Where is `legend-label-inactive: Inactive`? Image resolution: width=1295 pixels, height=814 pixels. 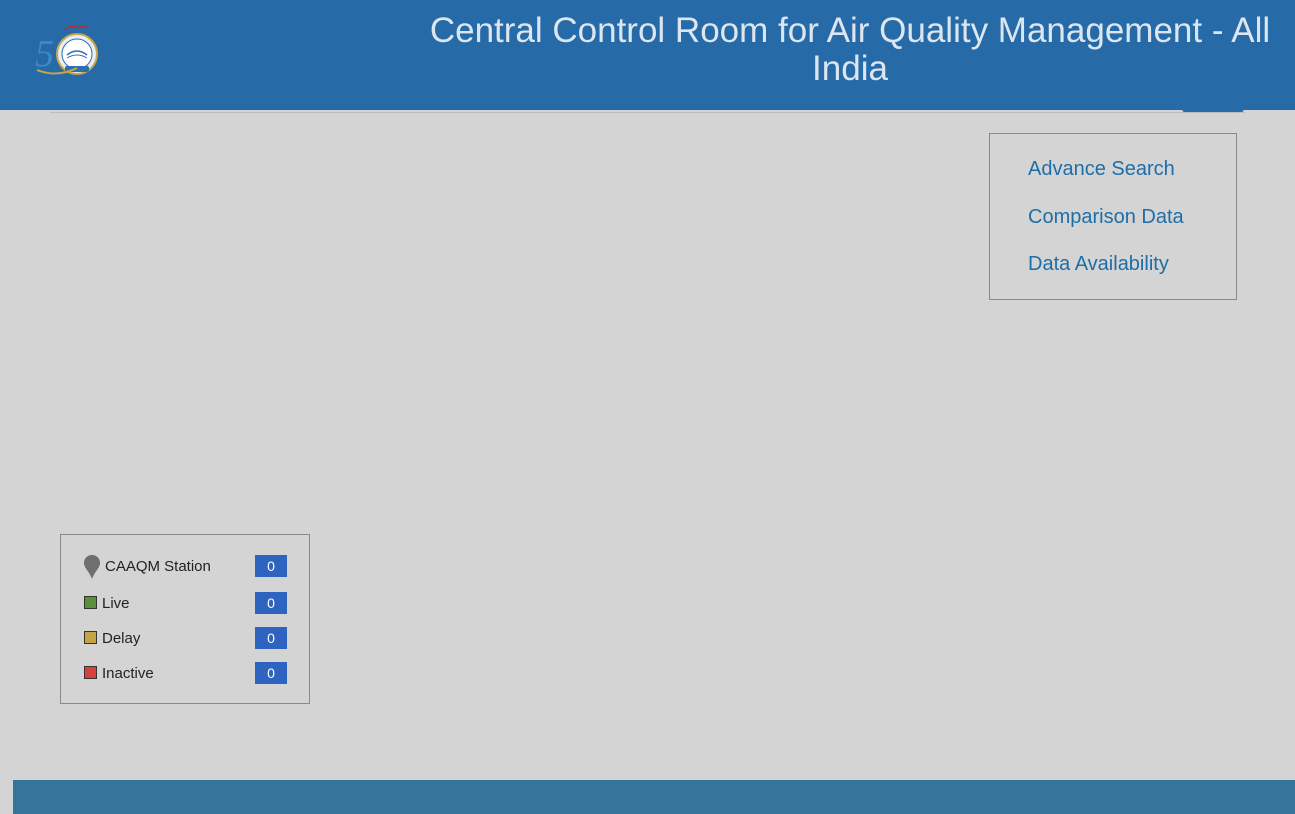 legend-label-inactive: Inactive is located at coordinates (128, 673).